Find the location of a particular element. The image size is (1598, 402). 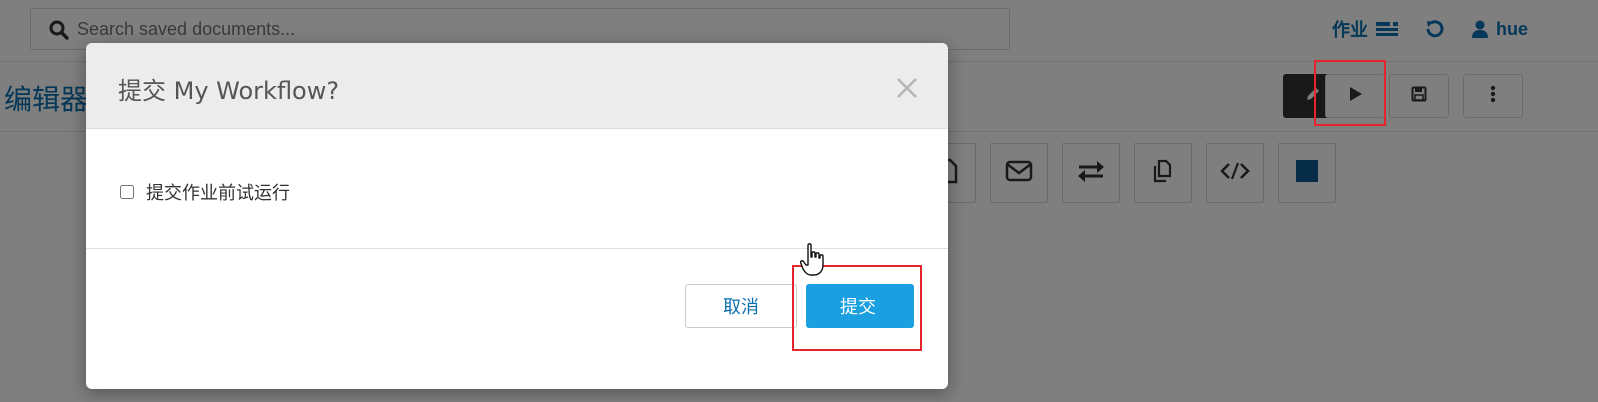

dry-run-checkbox is located at coordinates (127, 192).